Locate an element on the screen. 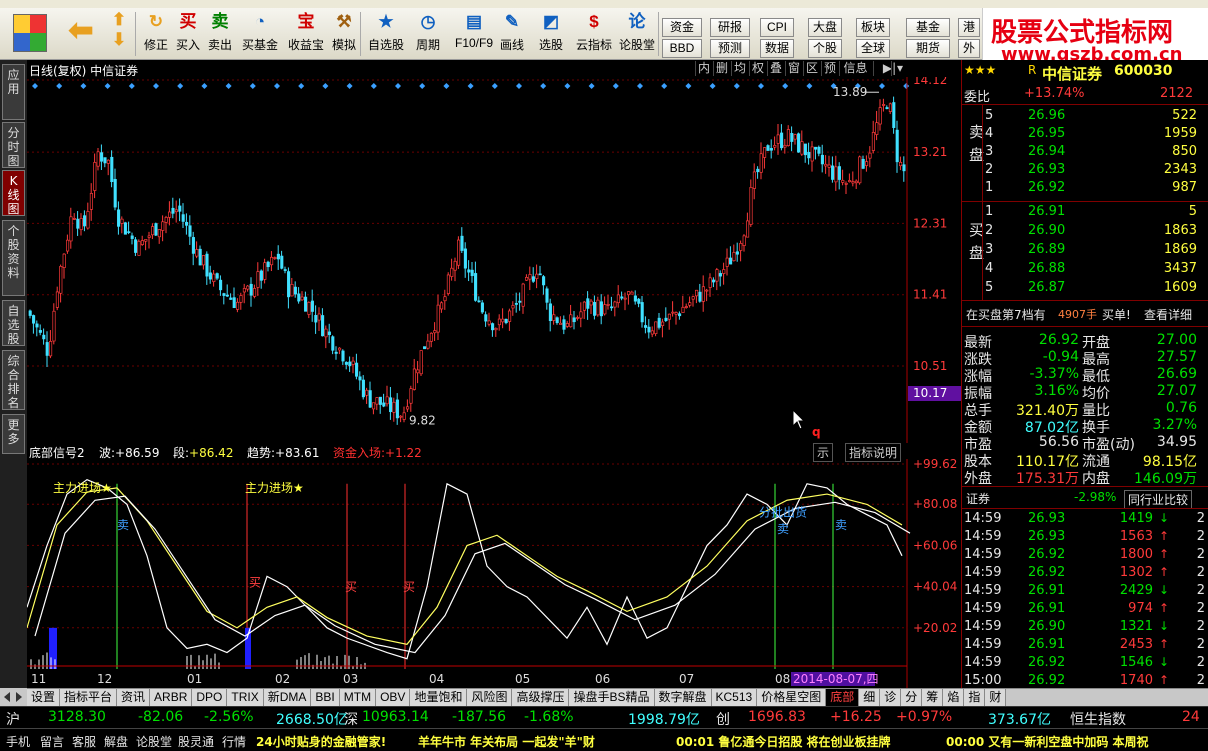 The height and width of the screenshot is (751, 1208). indicator-tab-20: 分 is located at coordinates (912, 697).